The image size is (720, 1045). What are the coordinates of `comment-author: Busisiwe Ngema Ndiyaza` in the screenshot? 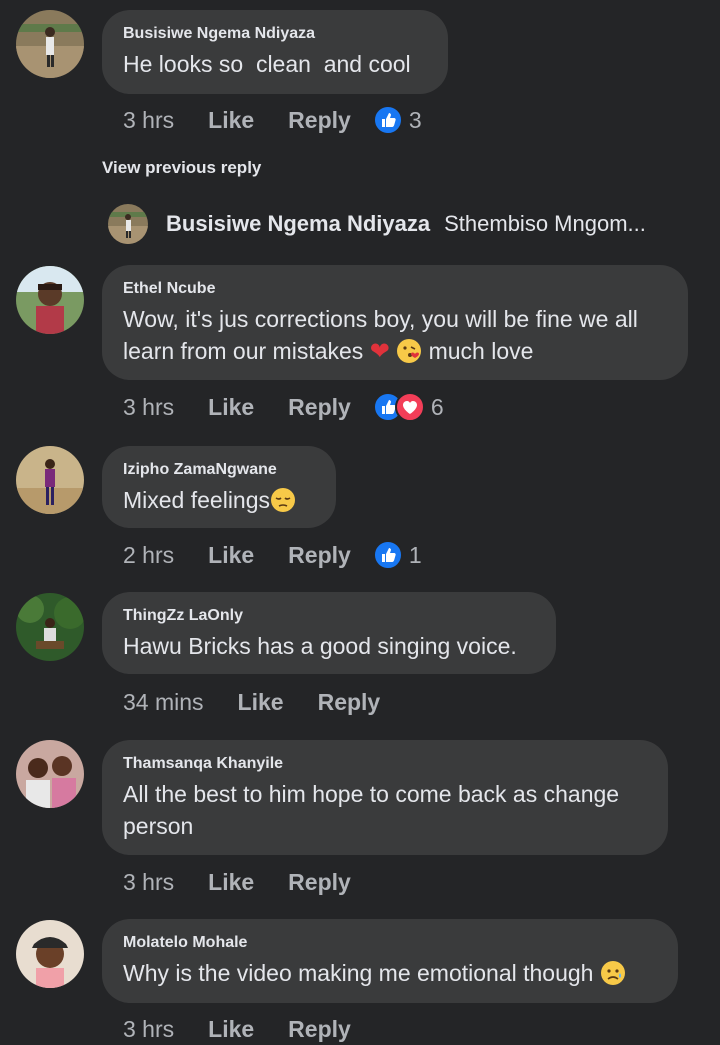 It's located at (274, 34).